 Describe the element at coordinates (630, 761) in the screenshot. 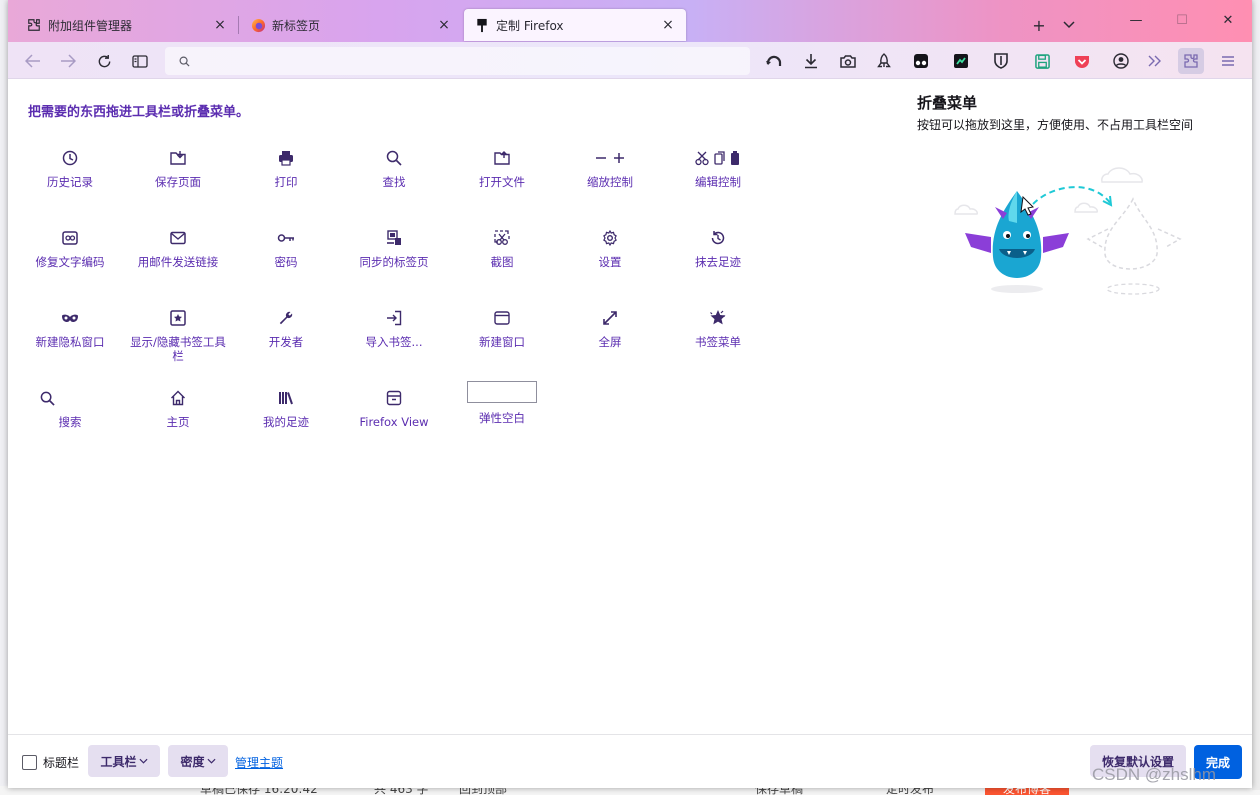

I see `customization-footer: 标题栏 工具栏 密度 管理主题 恢复默认设置 完成` at that location.